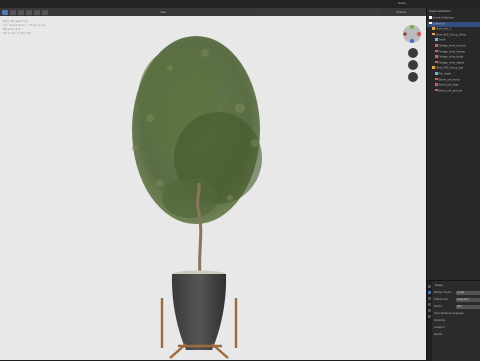  What do you see at coordinates (449, 68) in the screenshot?
I see `outliner-row-label: Olive_003_Group_pot` at bounding box center [449, 68].